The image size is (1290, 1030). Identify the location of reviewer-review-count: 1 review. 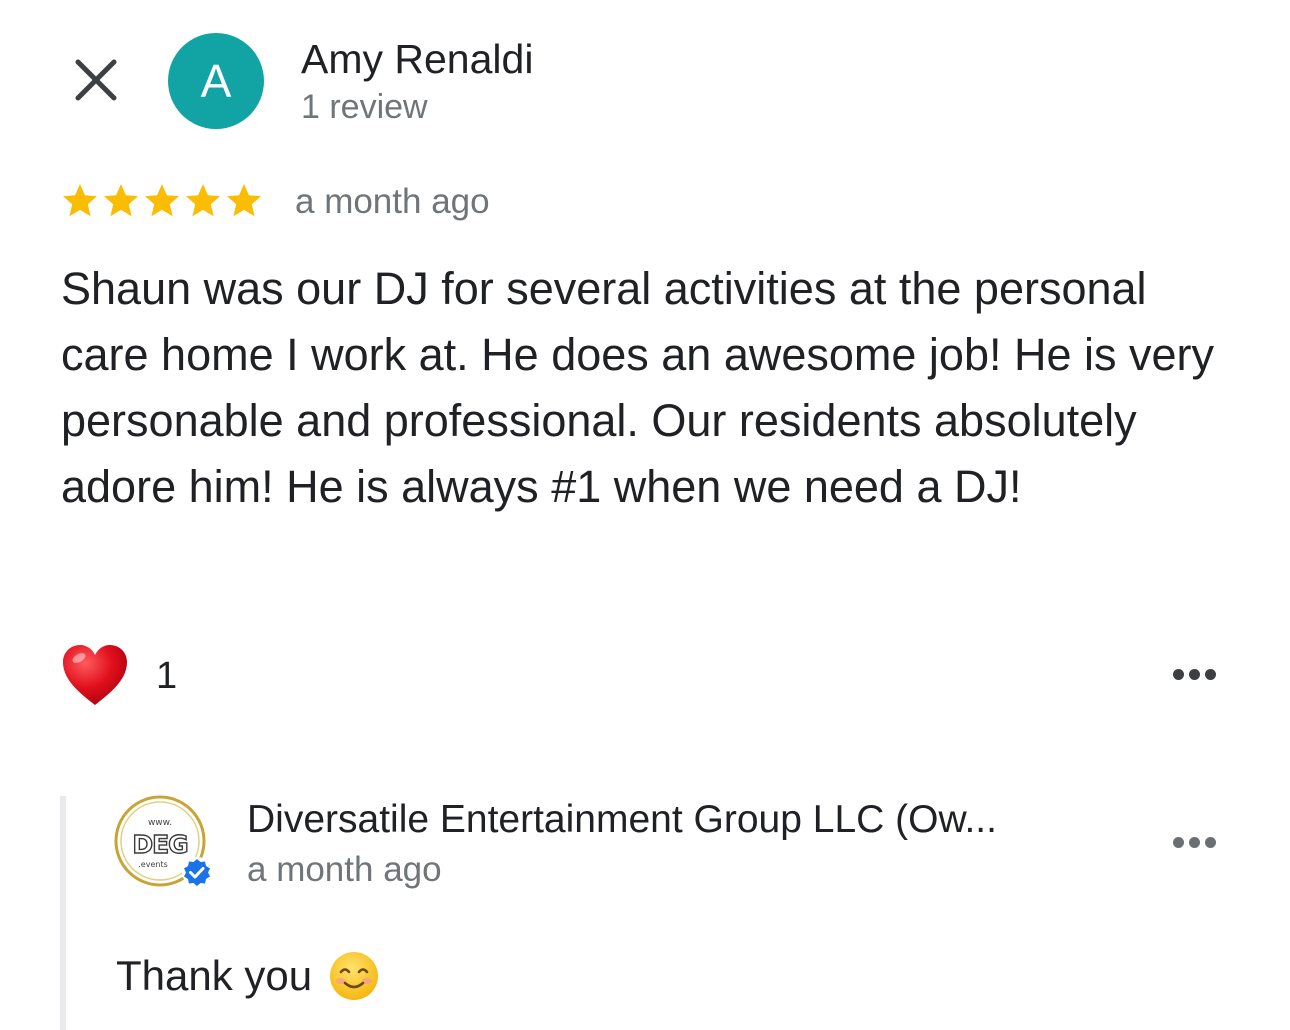
(364, 107).